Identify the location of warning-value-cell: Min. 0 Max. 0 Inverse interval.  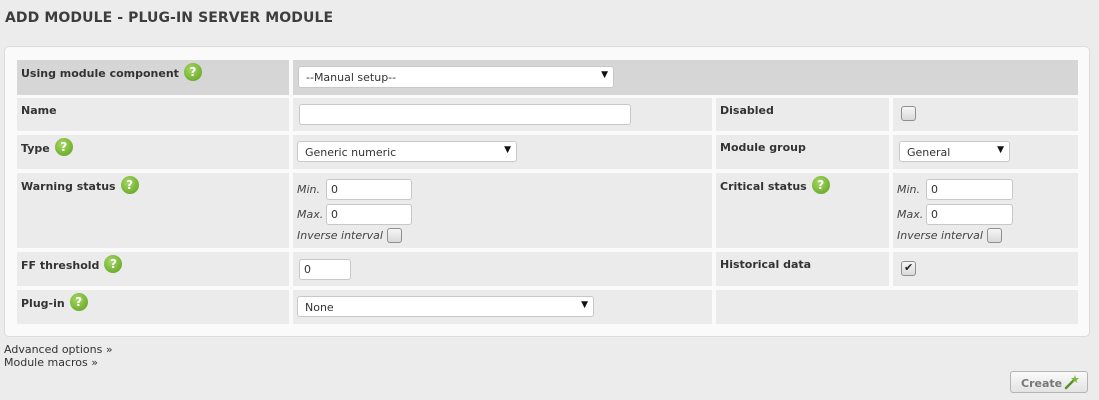
(502, 210).